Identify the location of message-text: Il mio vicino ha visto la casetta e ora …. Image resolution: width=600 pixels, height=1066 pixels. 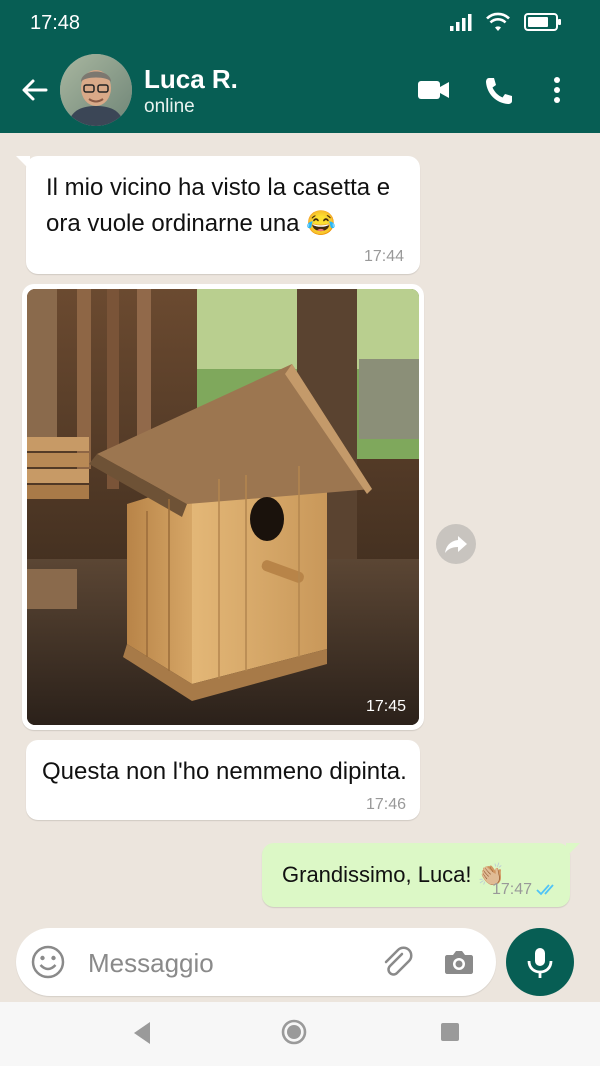
(218, 206).